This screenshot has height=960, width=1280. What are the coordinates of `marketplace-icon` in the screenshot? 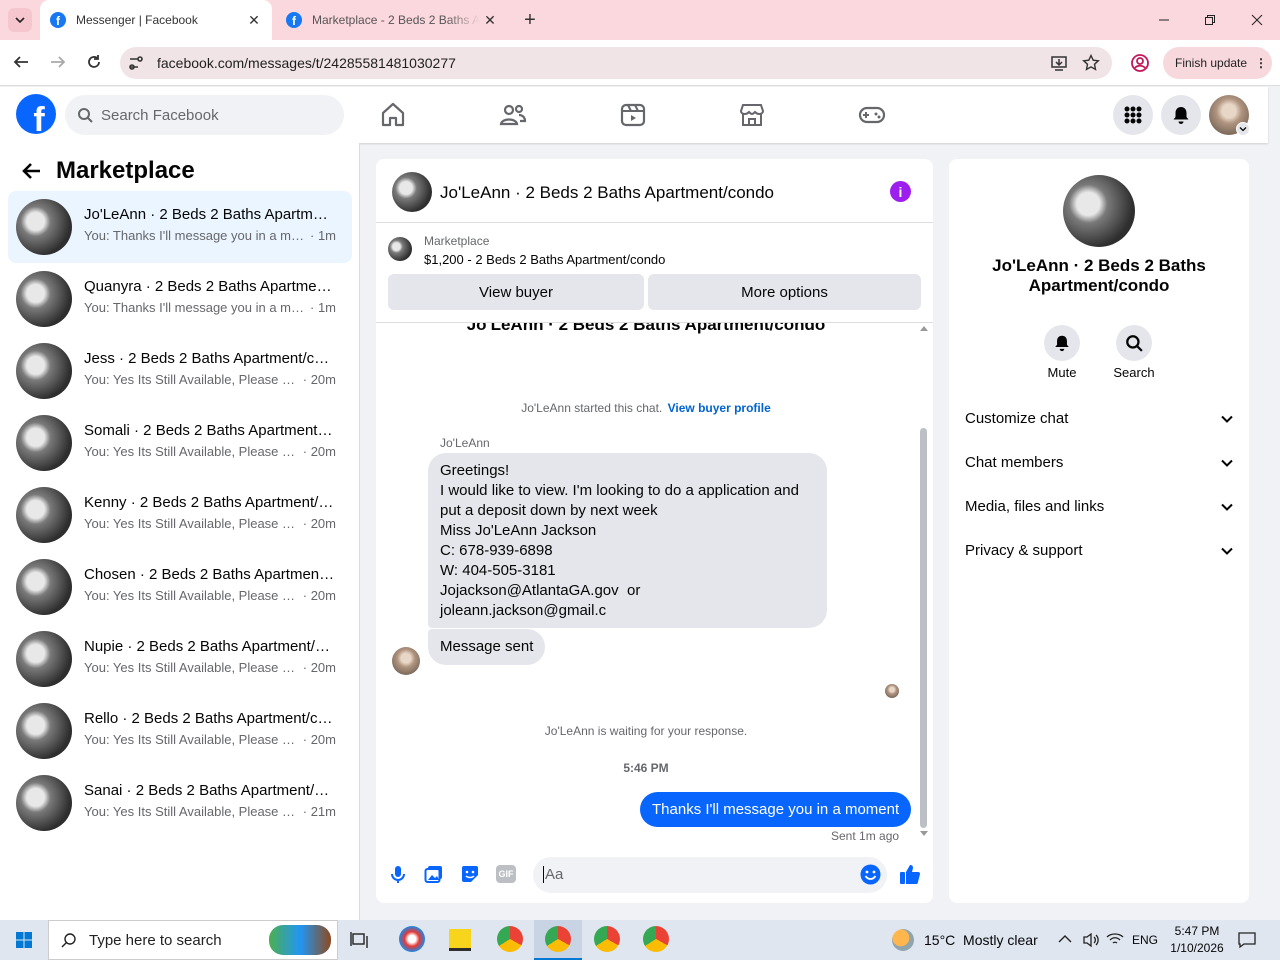 It's located at (752, 115).